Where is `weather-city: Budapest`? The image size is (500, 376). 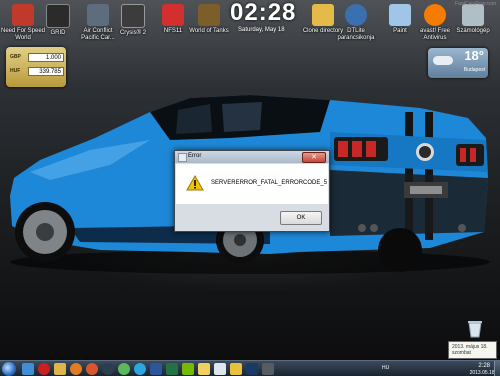 weather-city: Budapest is located at coordinates (474, 70).